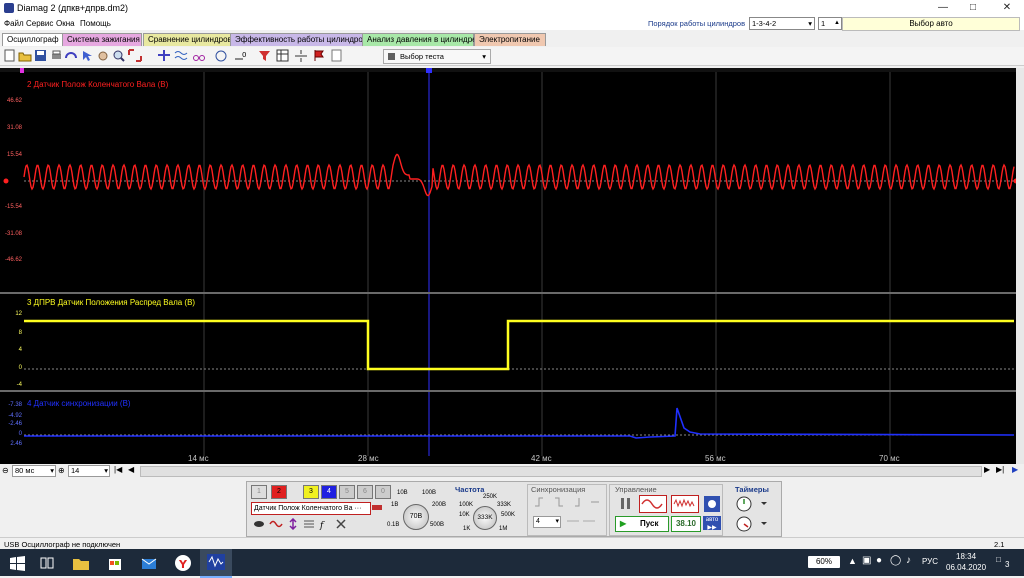 The width and height of the screenshot is (1024, 578). I want to click on scroll-left-icon: ◀, so click(131, 469).